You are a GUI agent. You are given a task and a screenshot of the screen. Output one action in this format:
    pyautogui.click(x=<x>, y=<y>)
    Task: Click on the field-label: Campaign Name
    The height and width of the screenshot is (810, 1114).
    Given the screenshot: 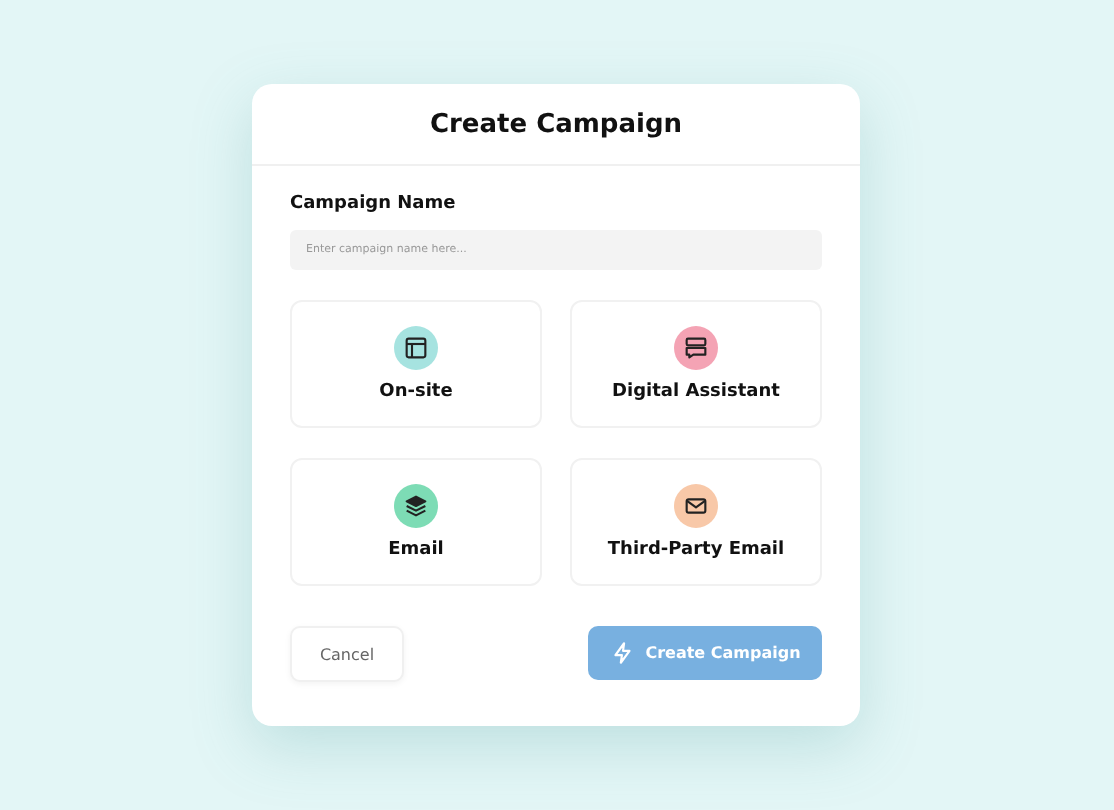 What is the action you would take?
    pyautogui.click(x=374, y=204)
    